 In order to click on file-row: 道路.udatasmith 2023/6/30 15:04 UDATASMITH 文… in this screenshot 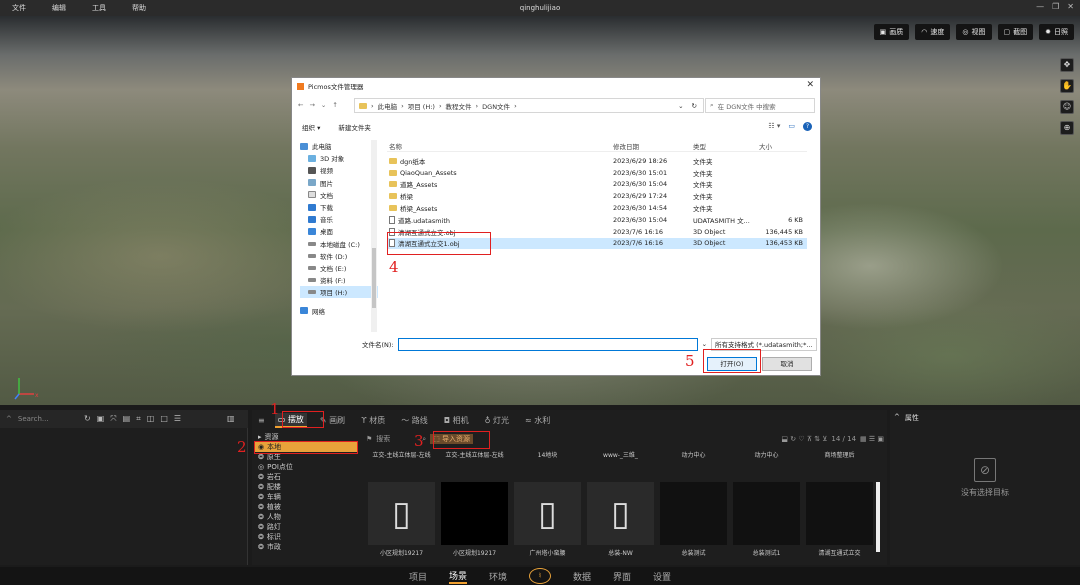, I will do `click(597, 220)`.